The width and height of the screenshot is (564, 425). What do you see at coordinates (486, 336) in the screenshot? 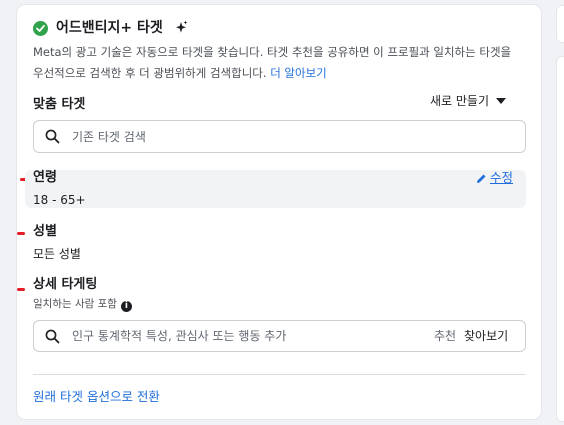
I see `browse-button: 찾아보기` at bounding box center [486, 336].